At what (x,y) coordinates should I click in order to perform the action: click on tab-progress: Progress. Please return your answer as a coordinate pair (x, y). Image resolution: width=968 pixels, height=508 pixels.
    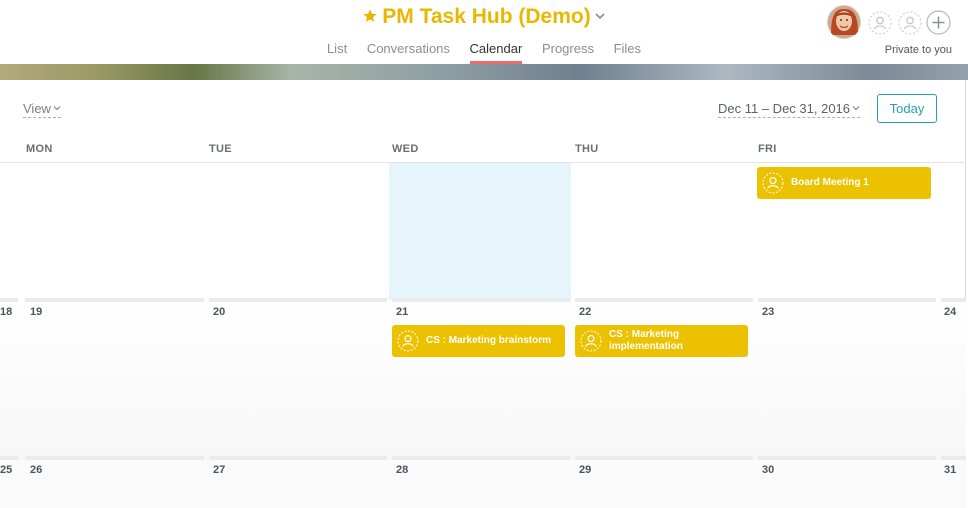
    Looking at the image, I should click on (568, 52).